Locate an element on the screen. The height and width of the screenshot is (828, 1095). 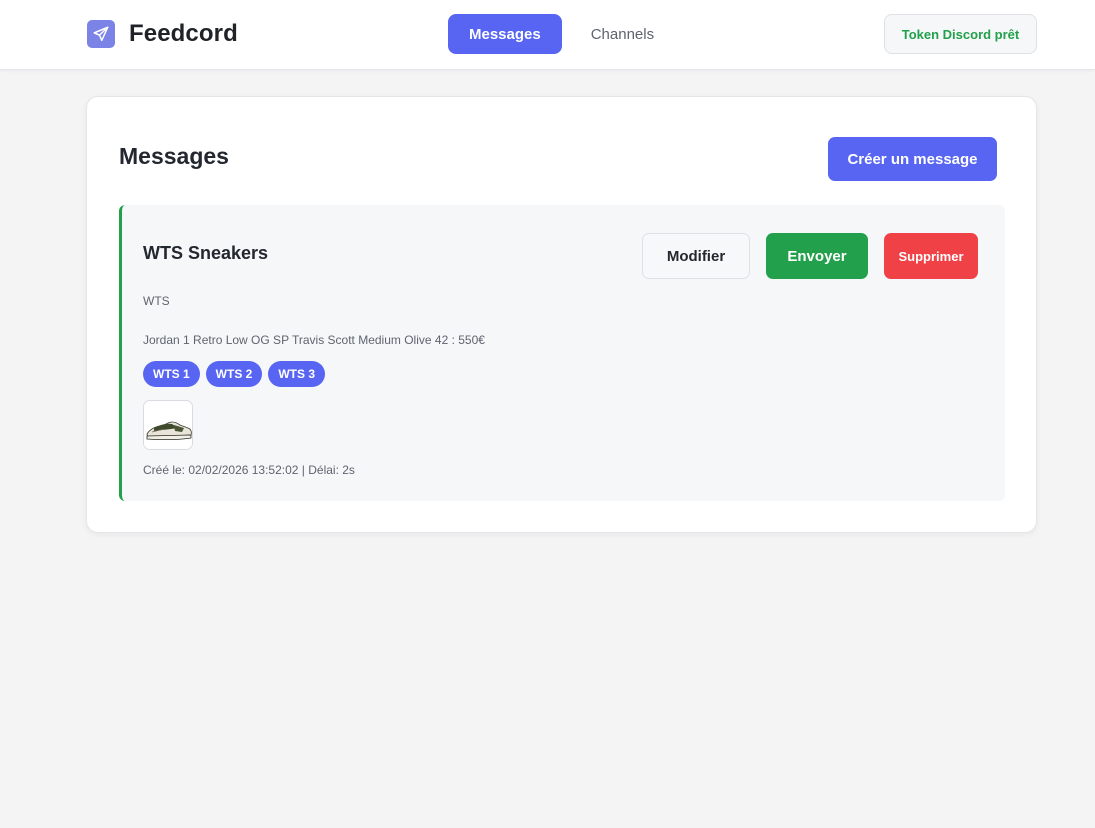
token-status-badge: Token Discord prêt is located at coordinates (960, 34).